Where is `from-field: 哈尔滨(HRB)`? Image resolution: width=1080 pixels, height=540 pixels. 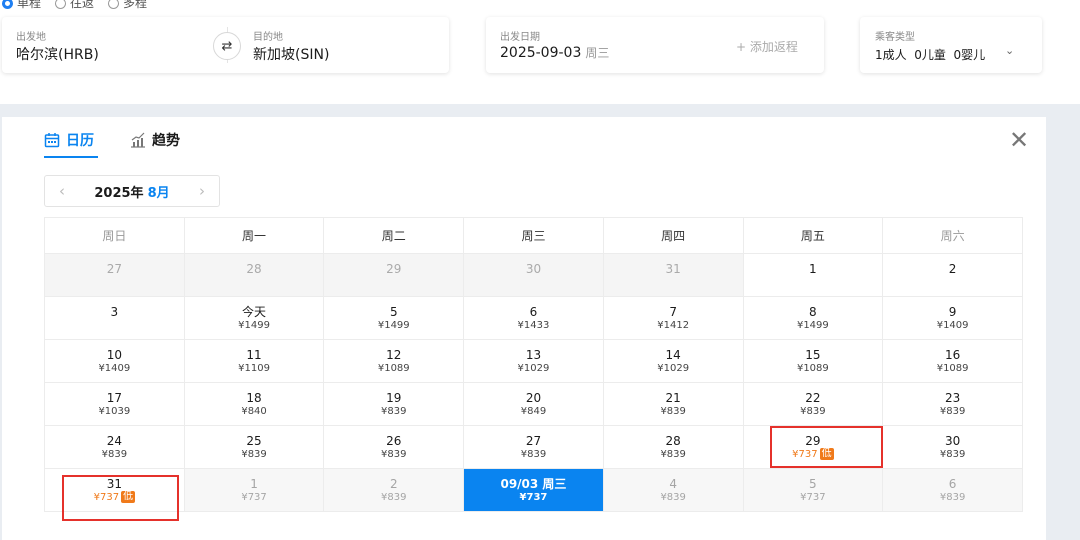 from-field: 哈尔滨(HRB) is located at coordinates (57, 54).